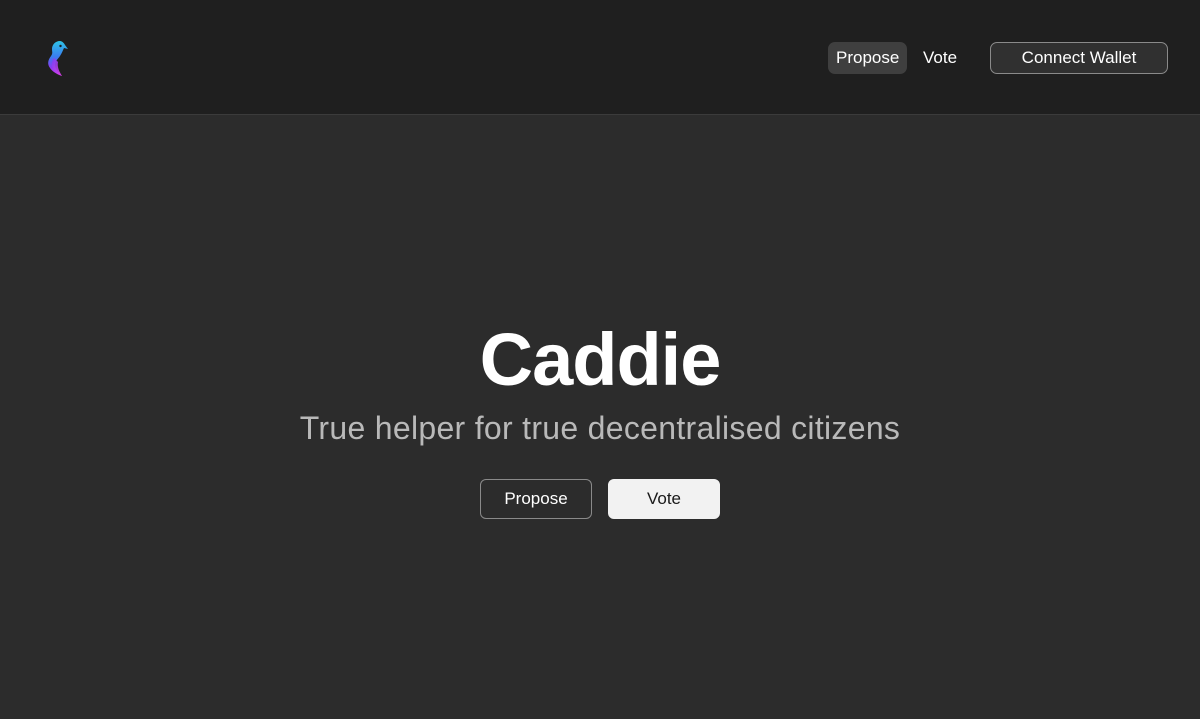 This screenshot has height=719, width=1200. Describe the element at coordinates (536, 499) in the screenshot. I see `propose-button: Propose` at that location.